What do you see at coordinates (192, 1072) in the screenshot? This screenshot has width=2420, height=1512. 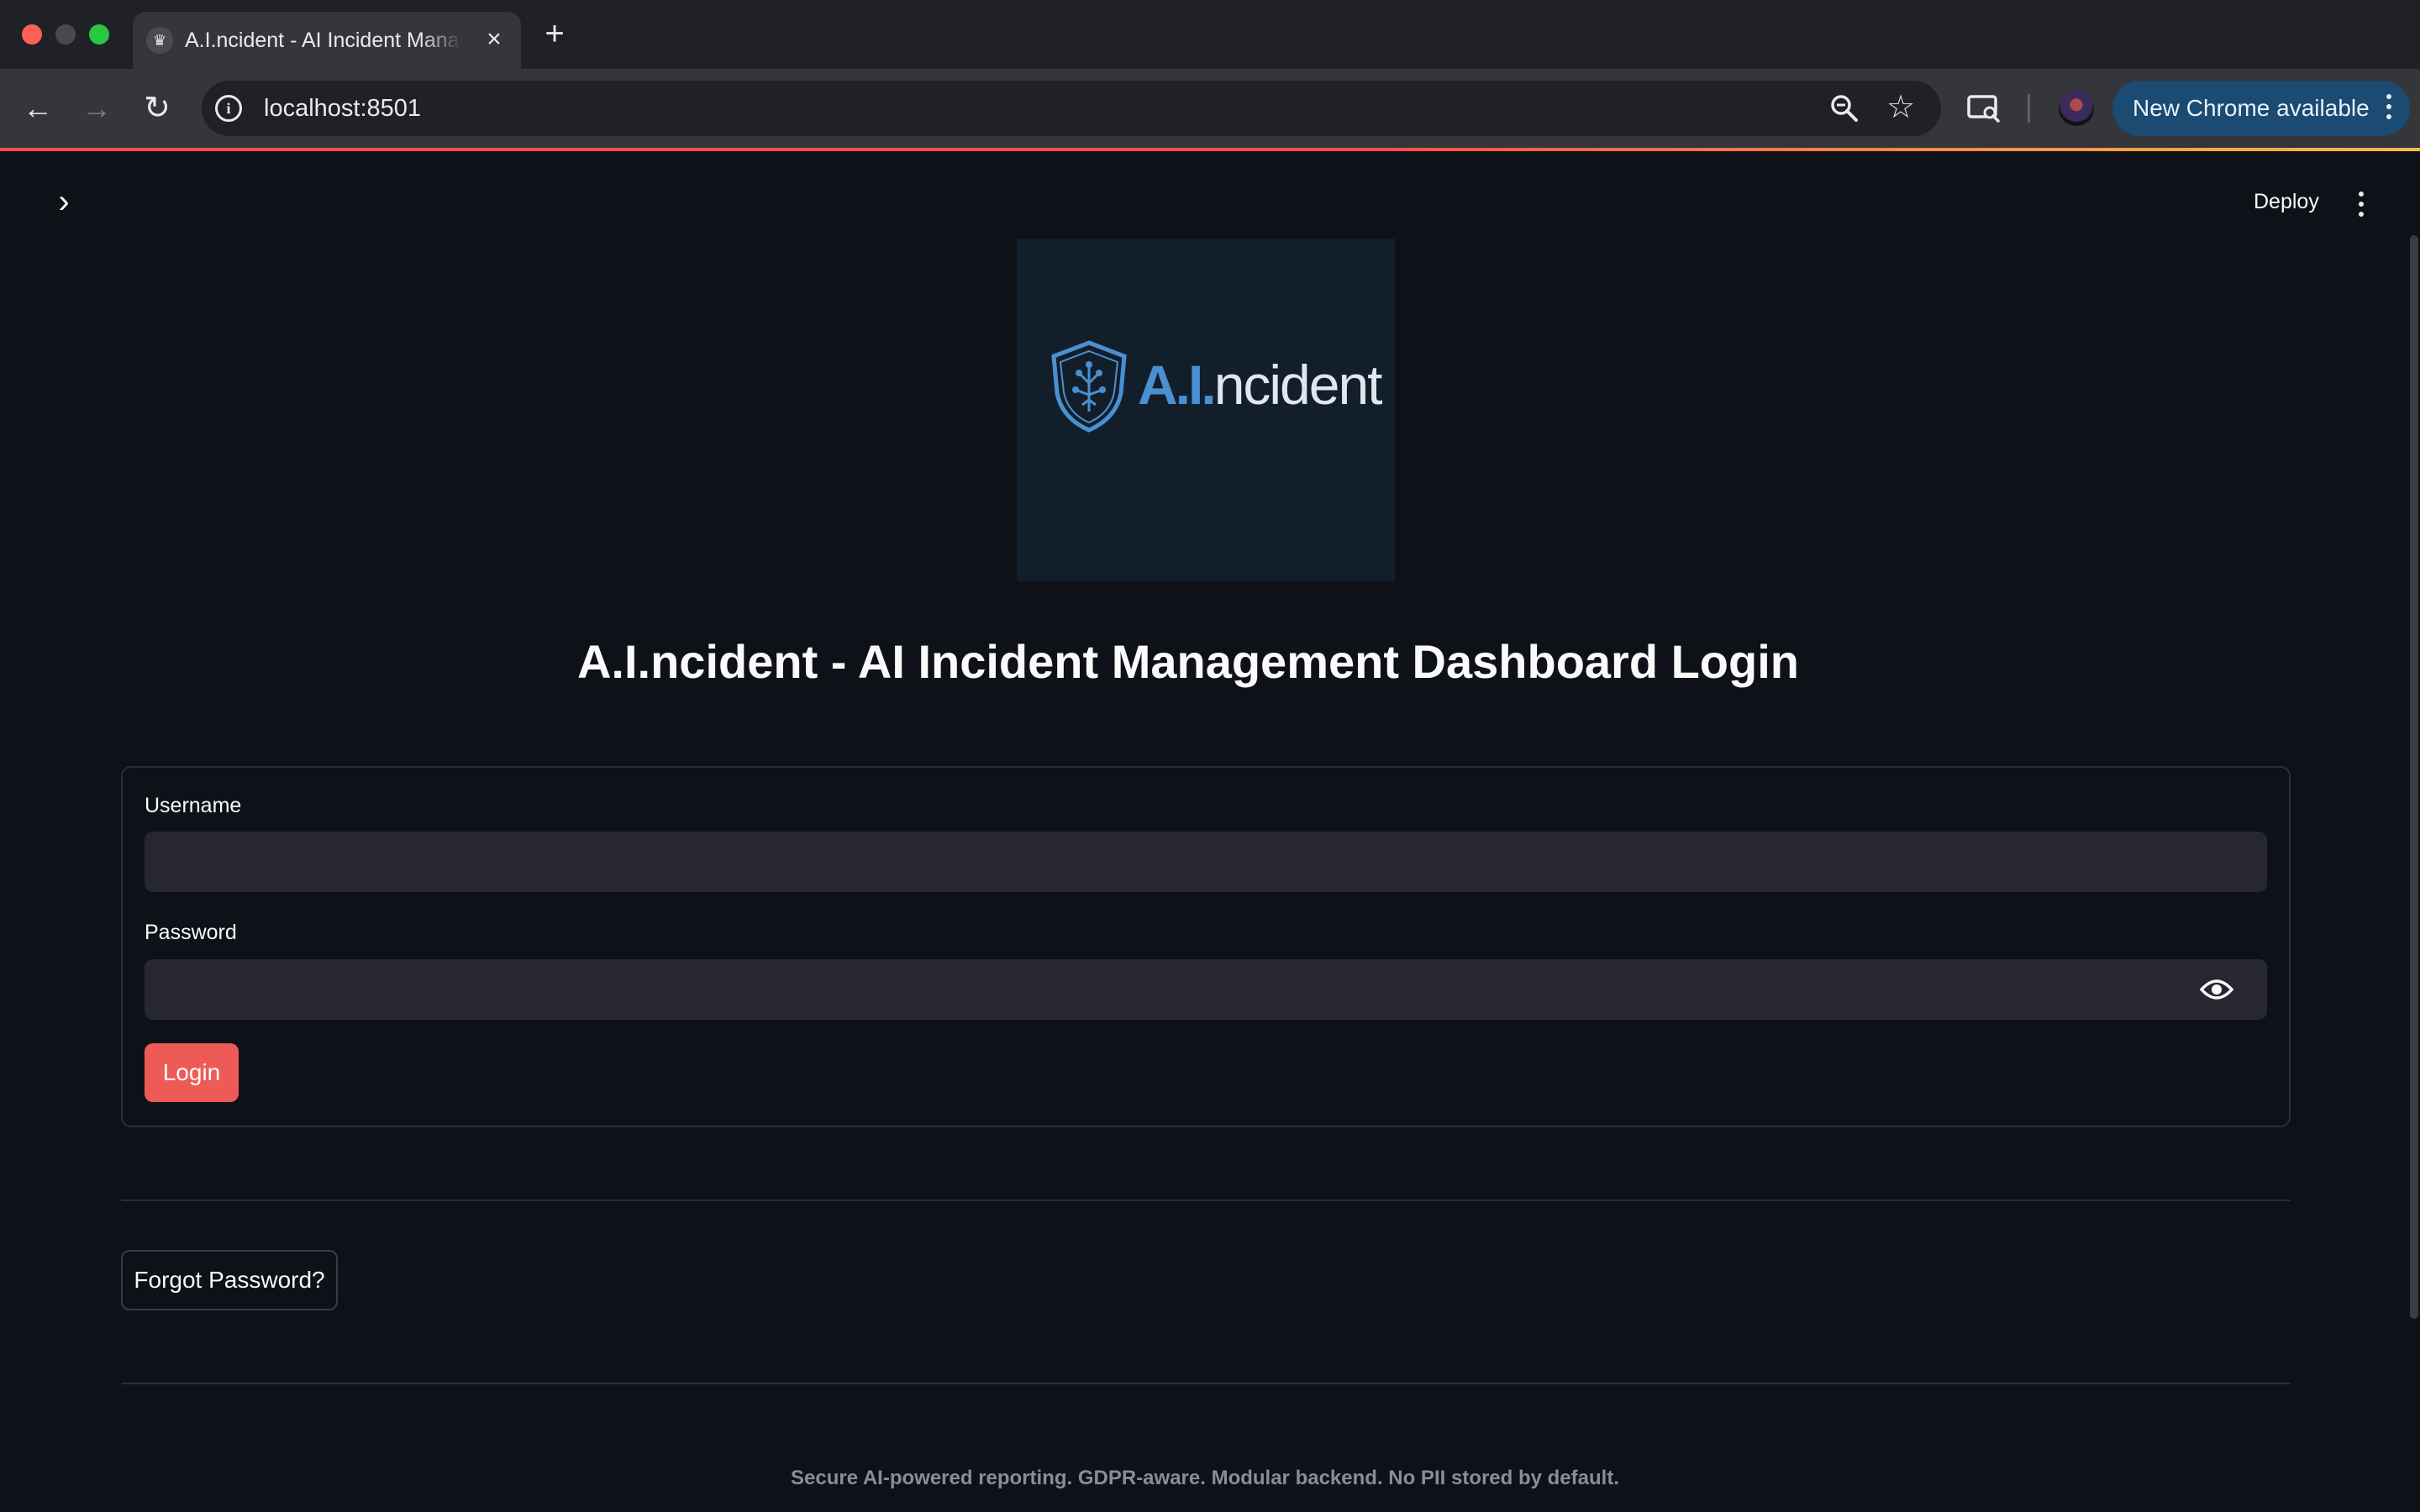 I see `login-button: Login` at bounding box center [192, 1072].